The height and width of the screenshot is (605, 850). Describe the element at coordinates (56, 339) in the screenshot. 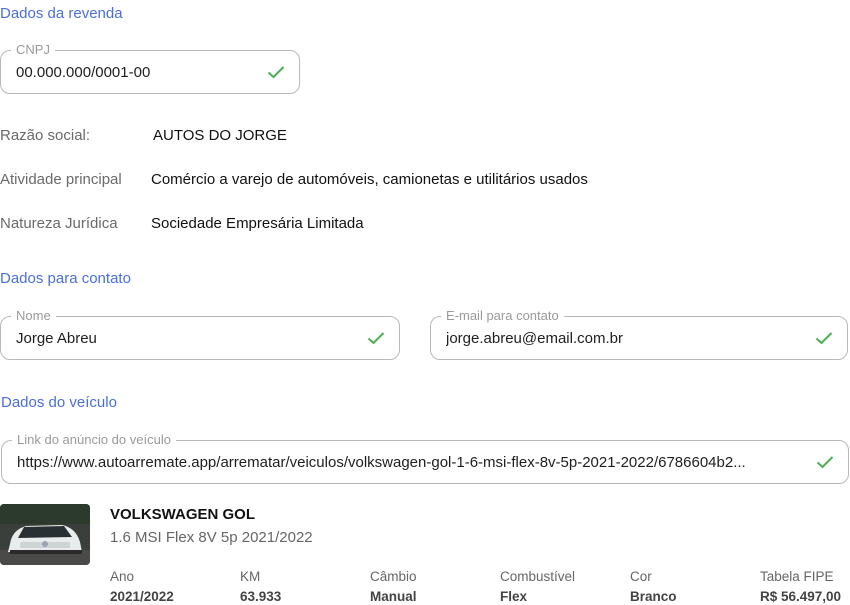

I see `name-value: Jorge Abreu` at that location.